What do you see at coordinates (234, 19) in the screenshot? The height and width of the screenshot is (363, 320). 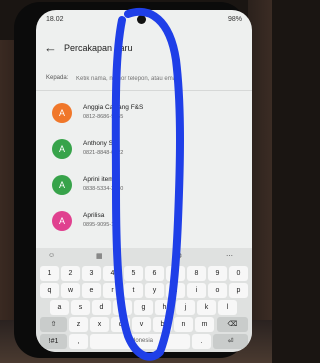 I see `status-battery: 98%` at bounding box center [234, 19].